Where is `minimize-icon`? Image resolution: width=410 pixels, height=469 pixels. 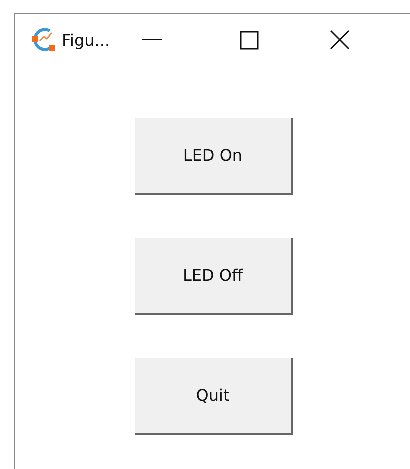 minimize-icon is located at coordinates (152, 40).